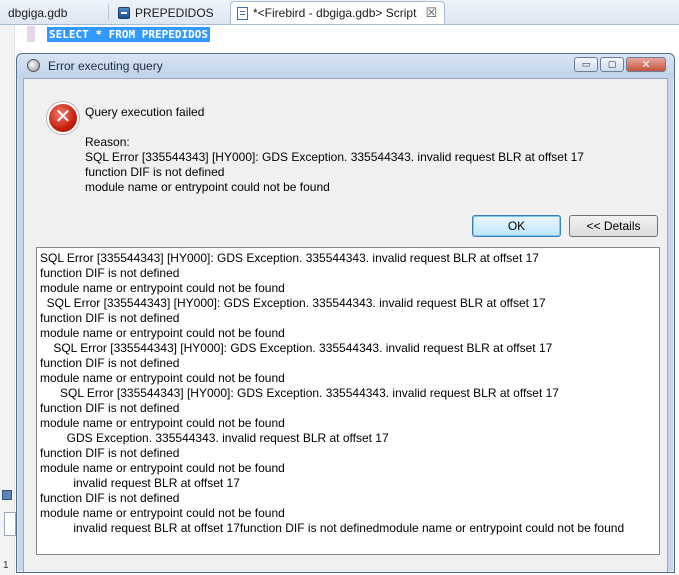 The image size is (679, 575). Describe the element at coordinates (242, 13) in the screenshot. I see `script-icon` at that location.